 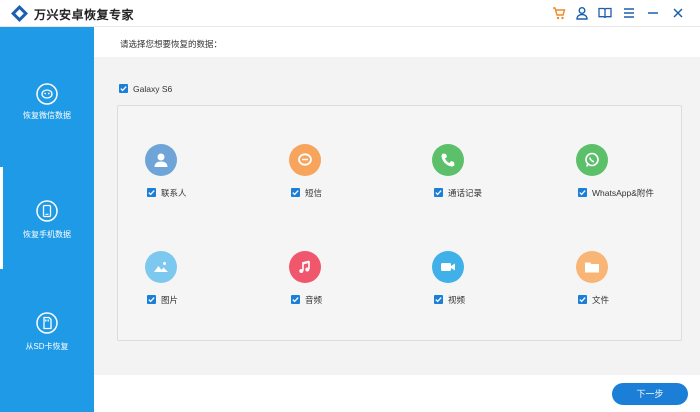 What do you see at coordinates (559, 13) in the screenshot?
I see `cart-icon` at bounding box center [559, 13].